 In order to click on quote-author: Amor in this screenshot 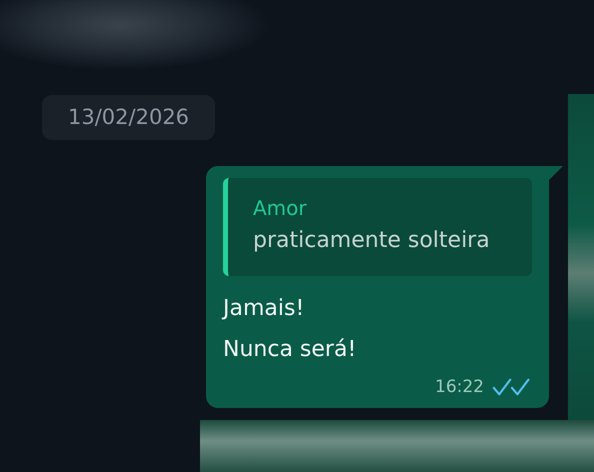, I will do `click(280, 208)`.